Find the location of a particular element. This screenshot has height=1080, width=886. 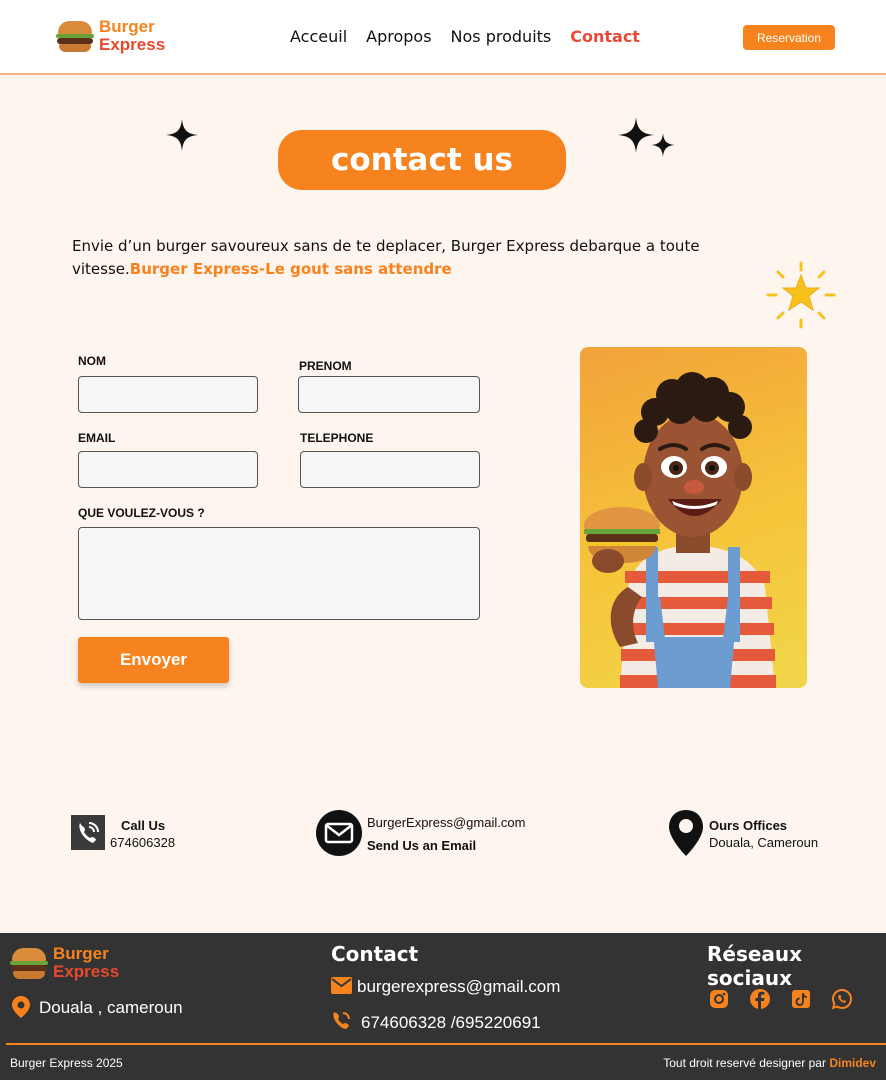

nom-label: NOM is located at coordinates (92, 361).